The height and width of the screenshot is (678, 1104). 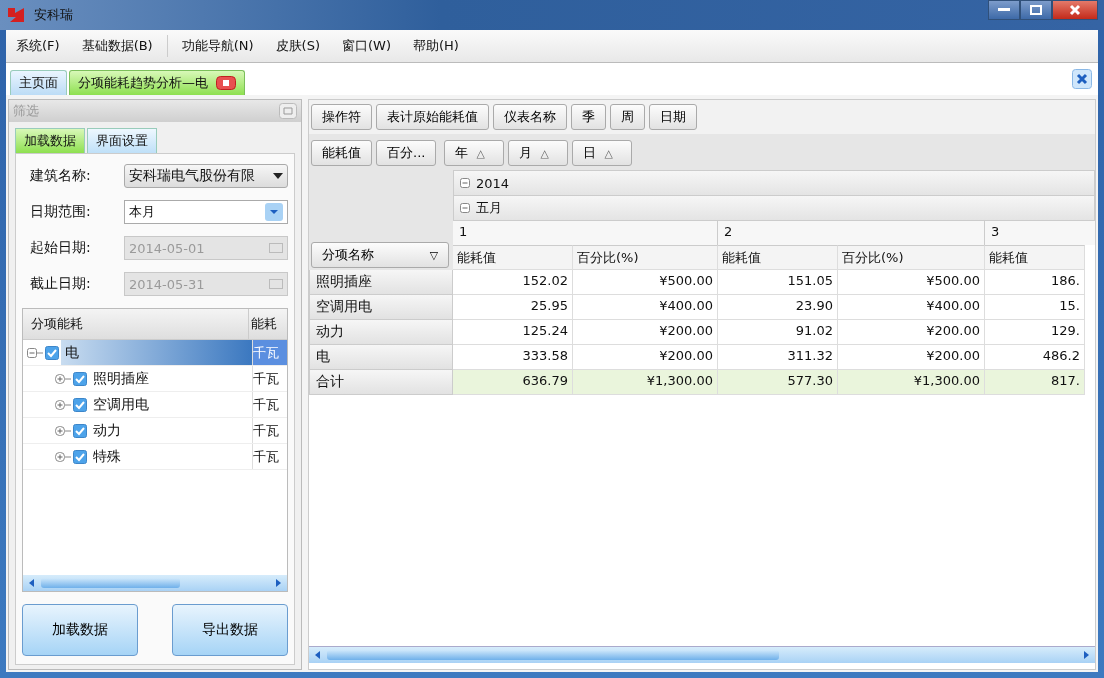 What do you see at coordinates (38, 82) in the screenshot?
I see `document-tab: 主页面` at bounding box center [38, 82].